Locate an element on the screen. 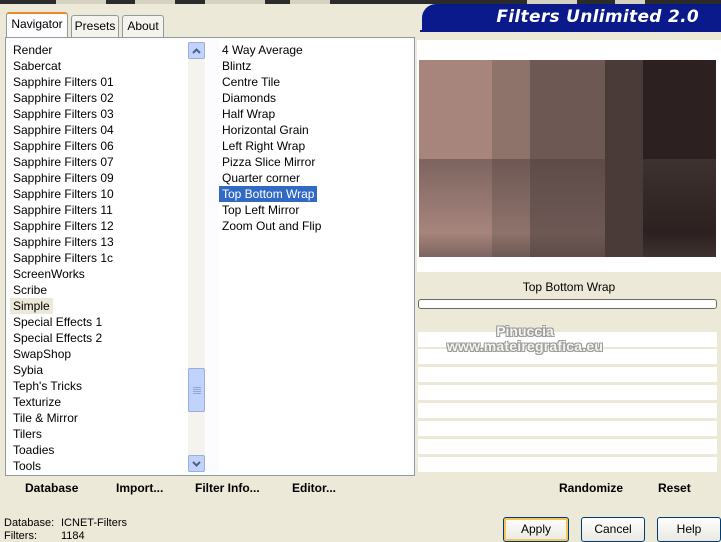  tab-navigator-label: Navigator is located at coordinates (37, 24).